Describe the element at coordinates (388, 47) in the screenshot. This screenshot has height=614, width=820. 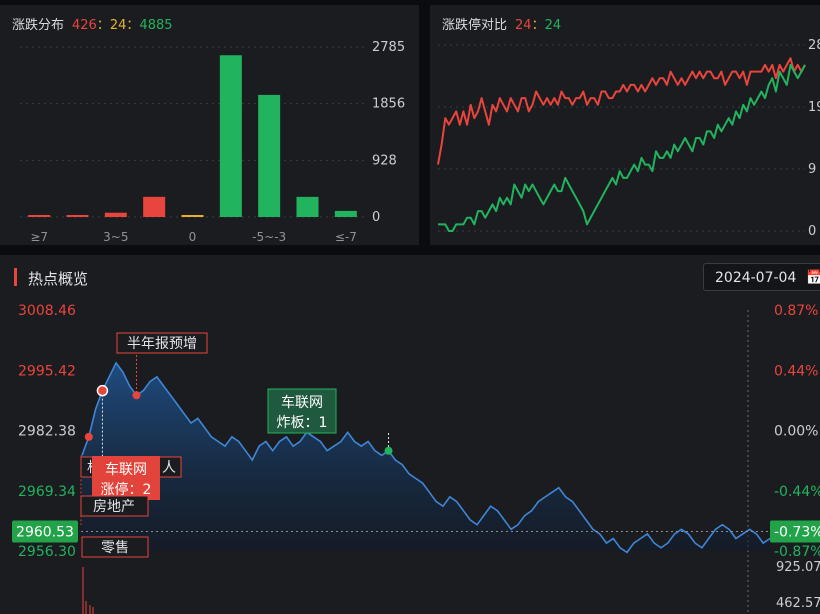
I see `y-tick-label: 2785` at that location.